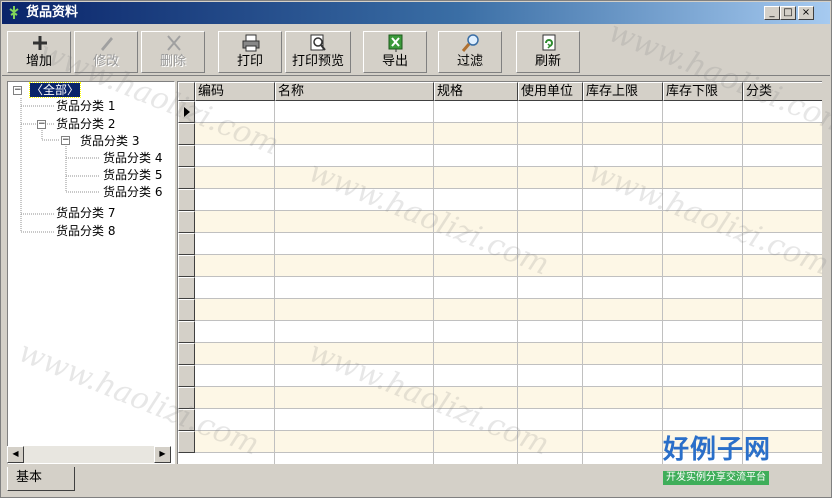 Image resolution: width=832 pixels, height=498 pixels. I want to click on printer-icon, so click(251, 43).